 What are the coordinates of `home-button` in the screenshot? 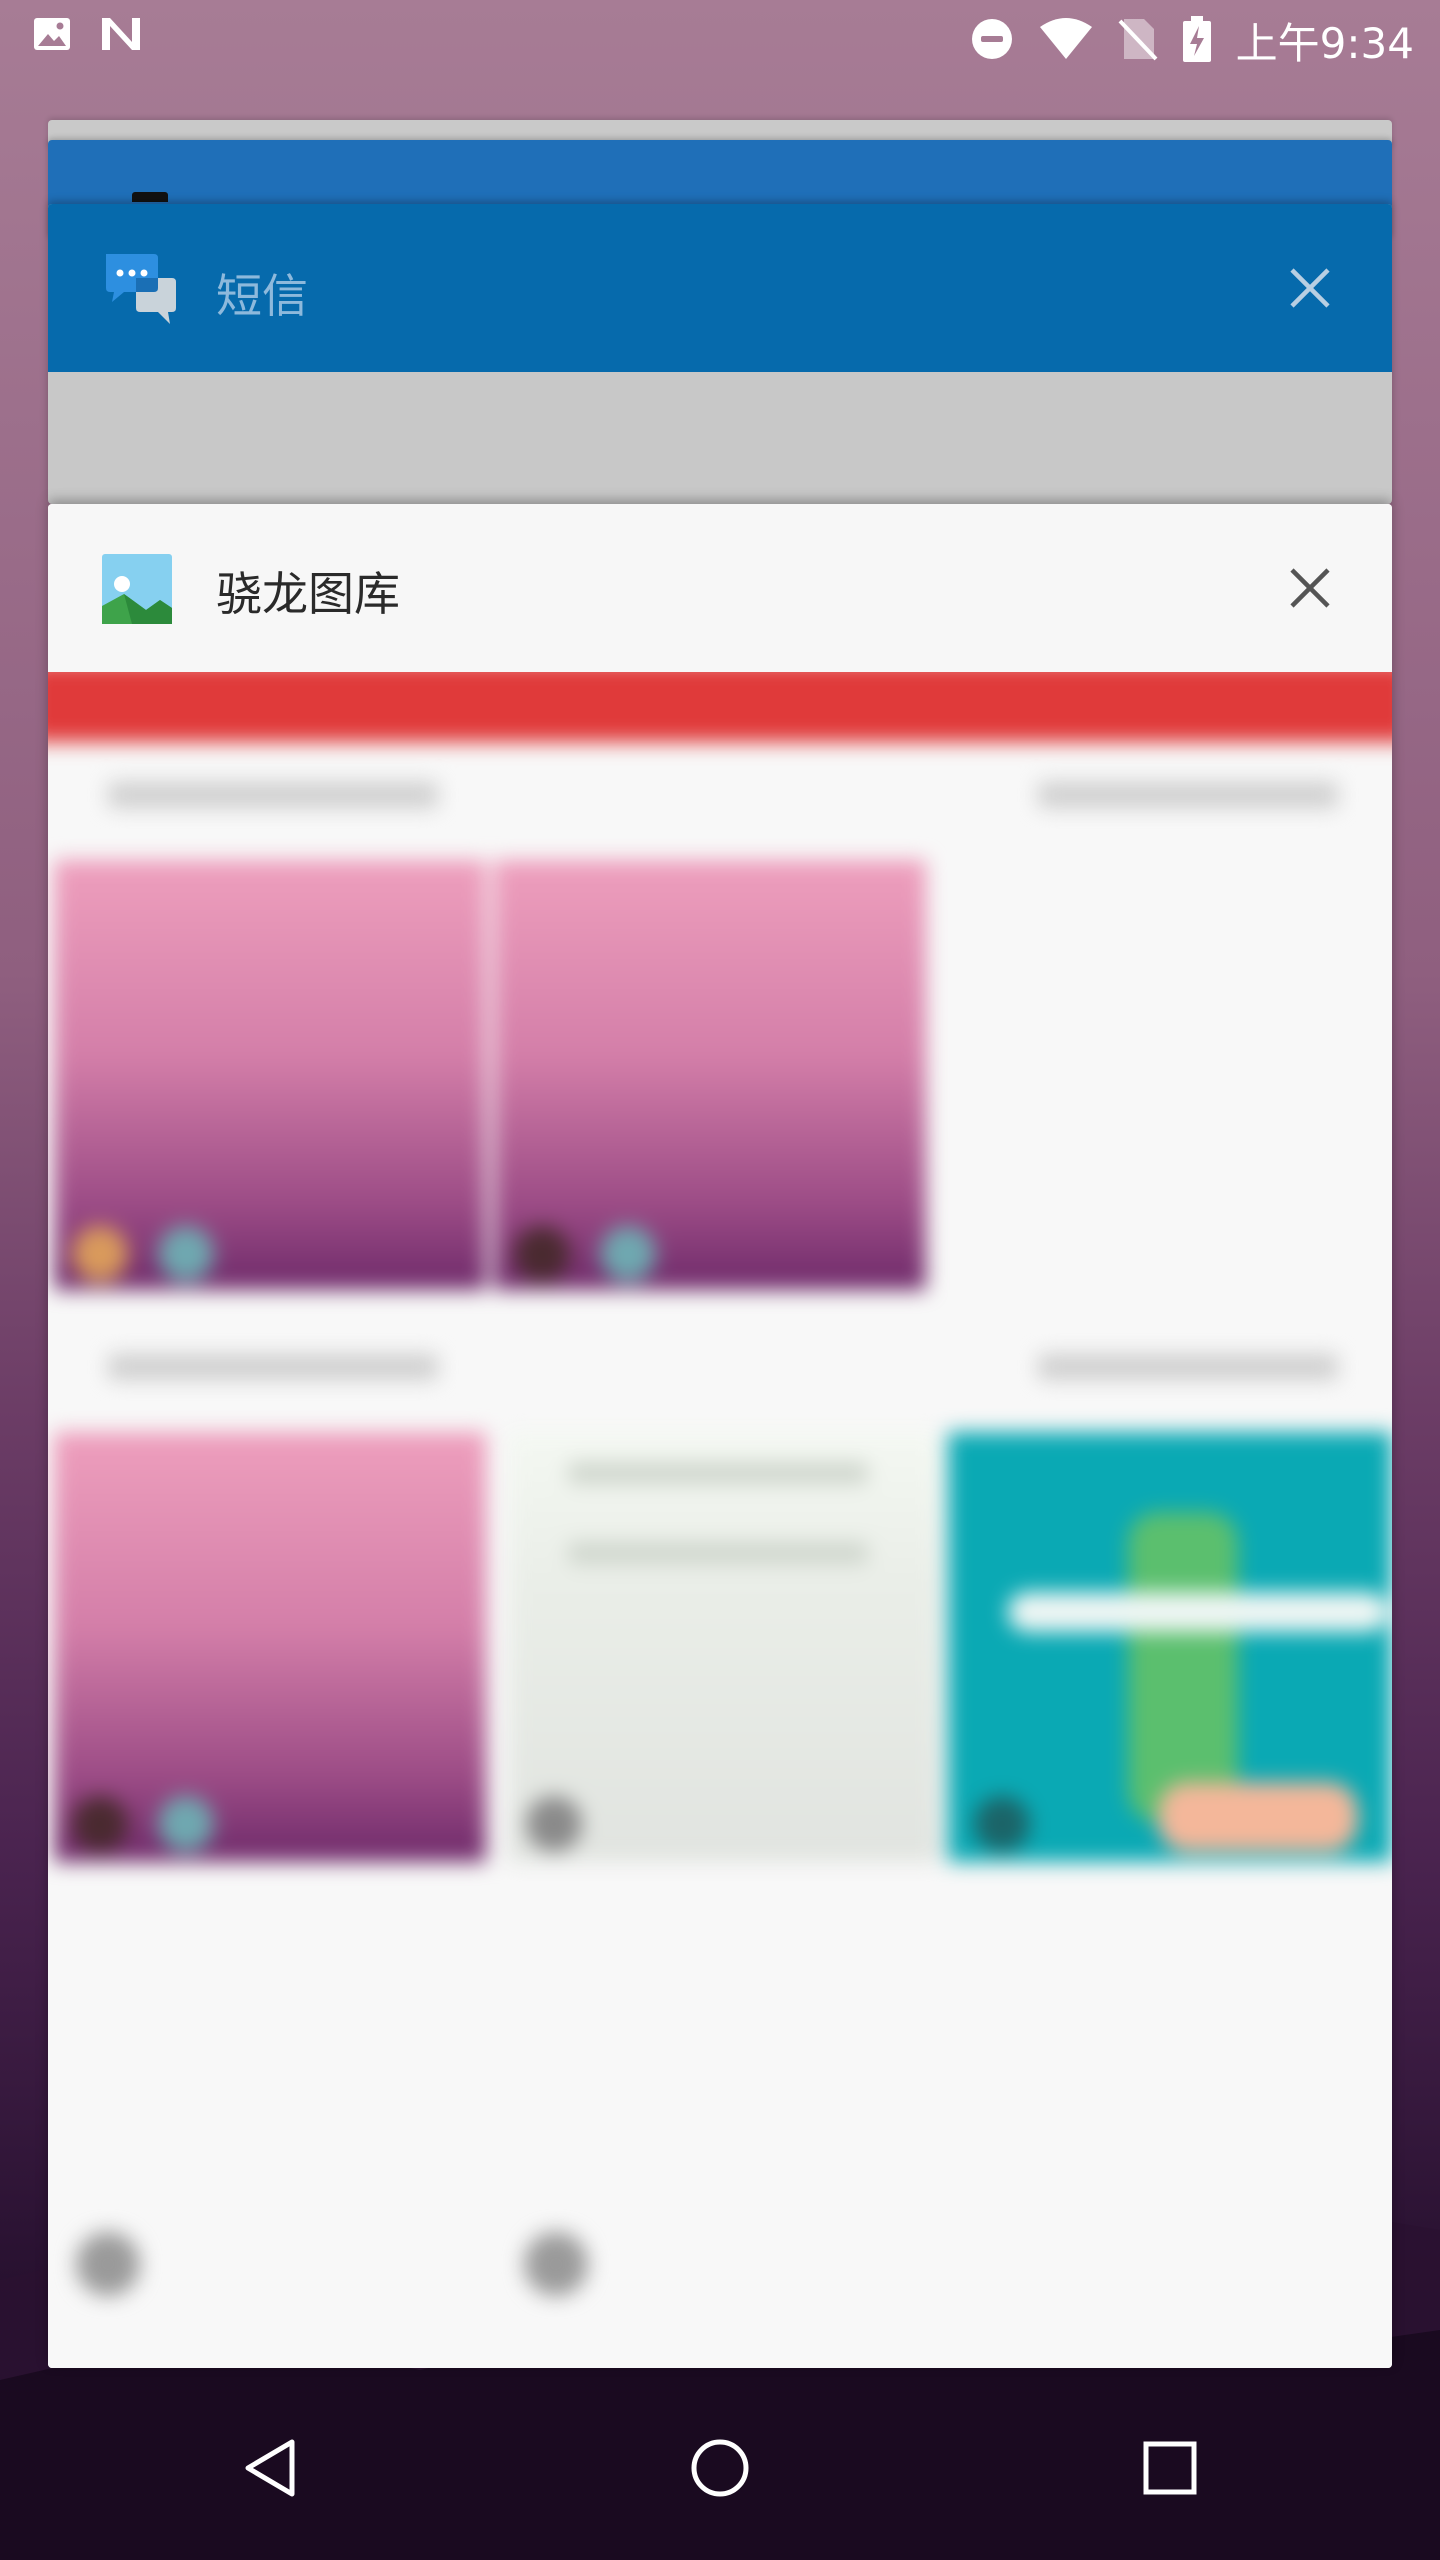 It's located at (720, 2468).